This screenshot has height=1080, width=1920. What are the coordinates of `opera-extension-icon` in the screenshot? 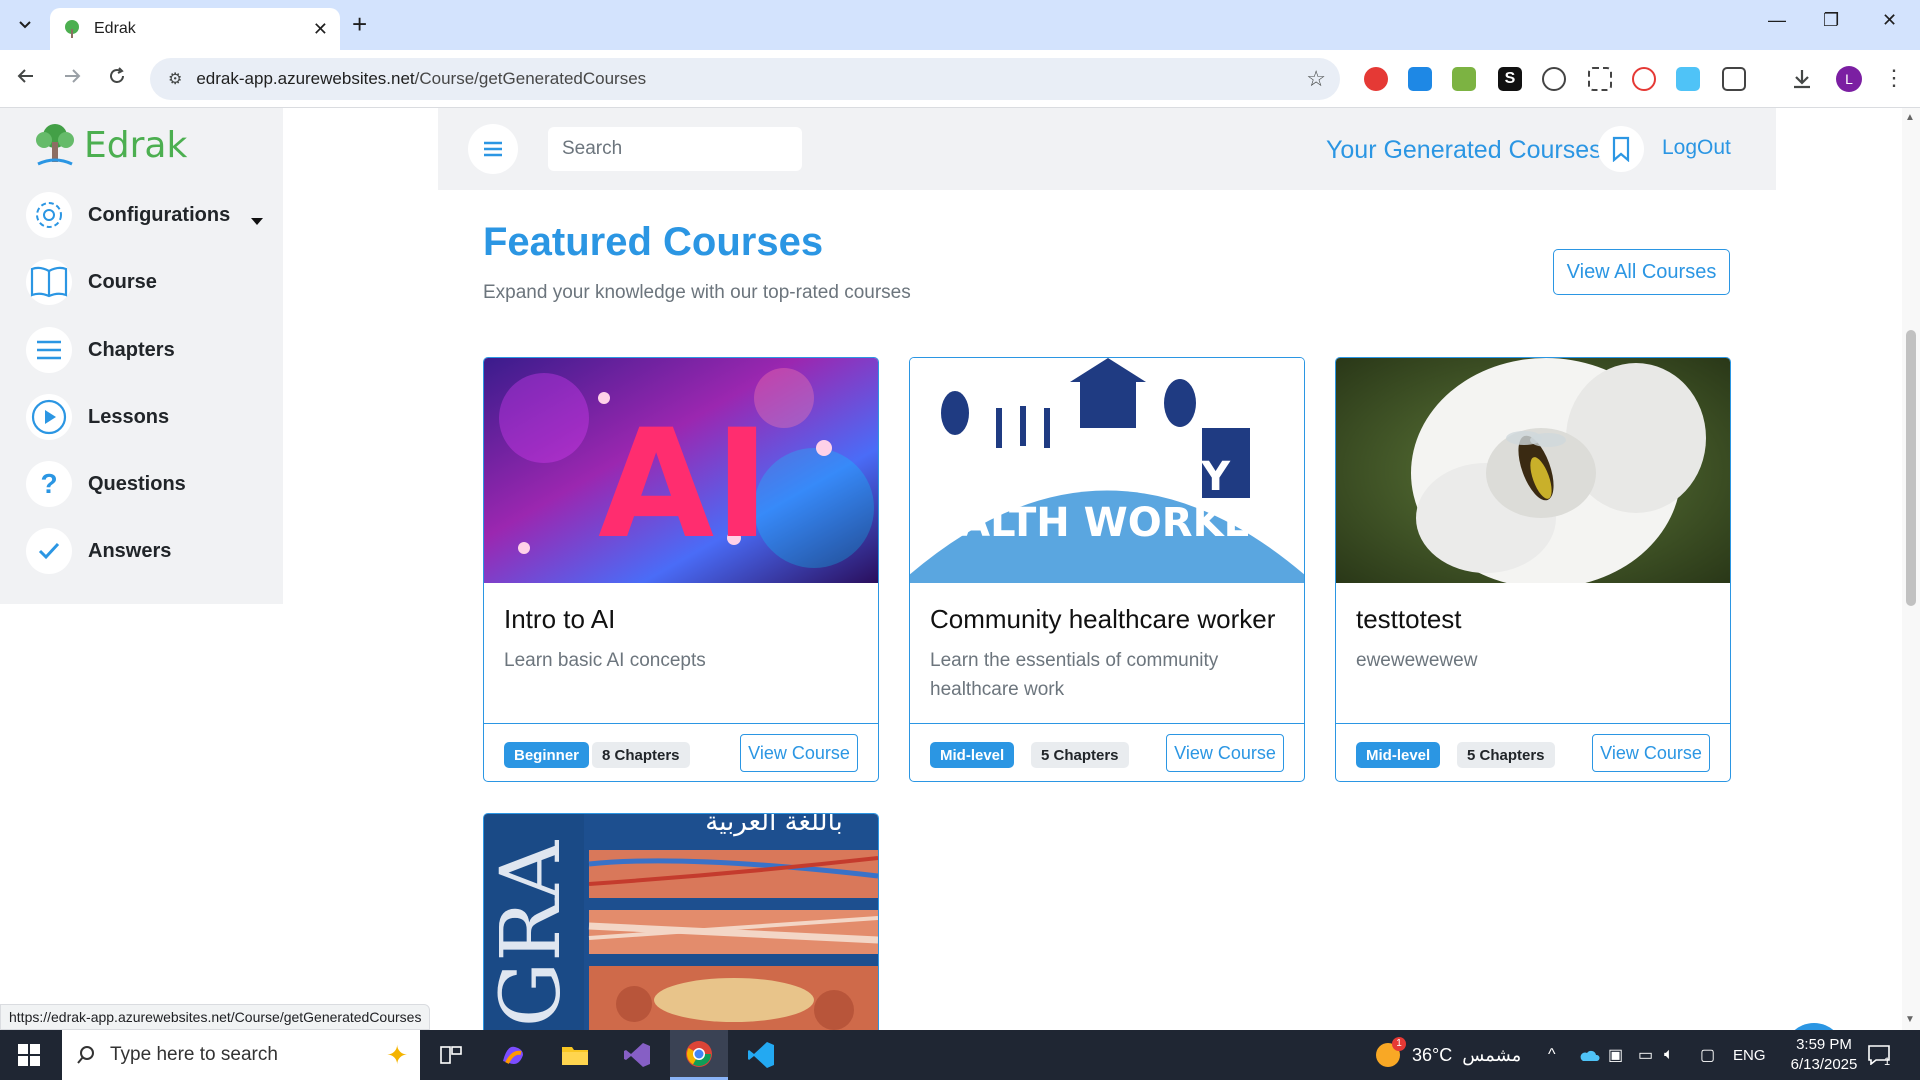 It's located at (1376, 79).